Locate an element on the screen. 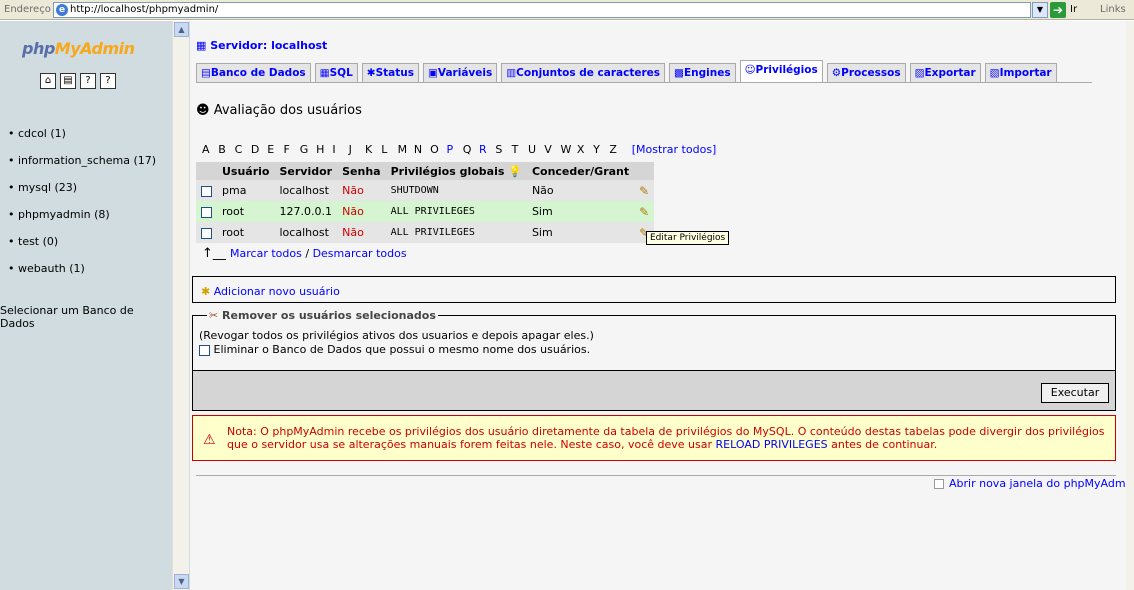 The height and width of the screenshot is (590, 1134). server-icon: ▦ is located at coordinates (203, 45).